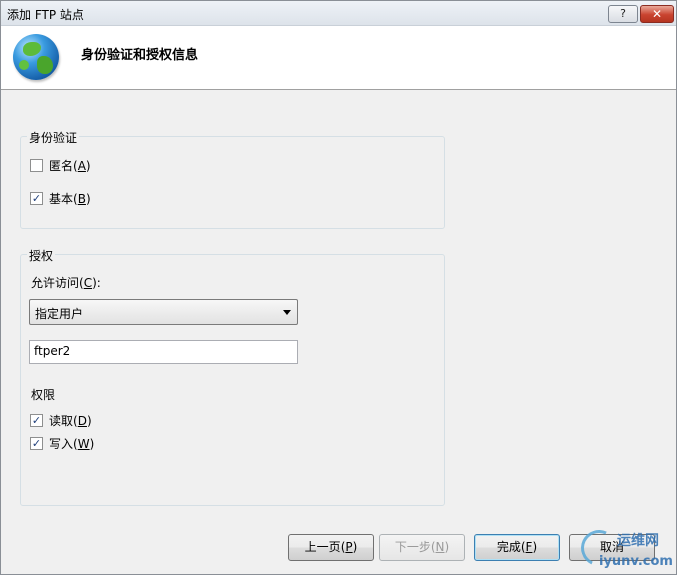  I want to click on write-checkbox-box: ✓, so click(36, 443).